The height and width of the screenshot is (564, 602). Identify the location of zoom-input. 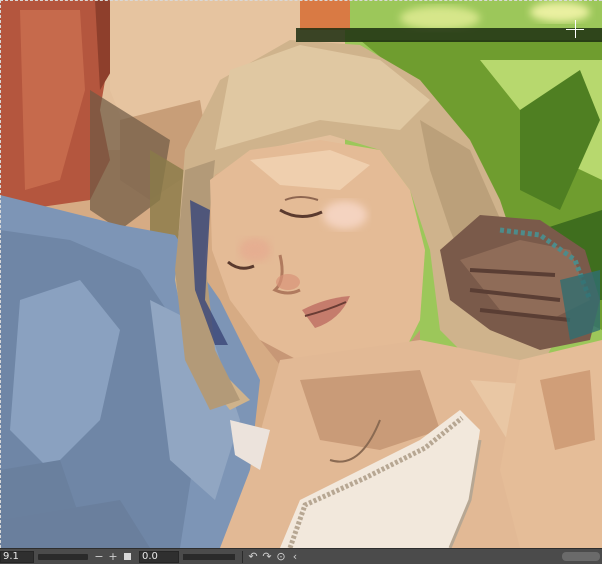
(17, 556).